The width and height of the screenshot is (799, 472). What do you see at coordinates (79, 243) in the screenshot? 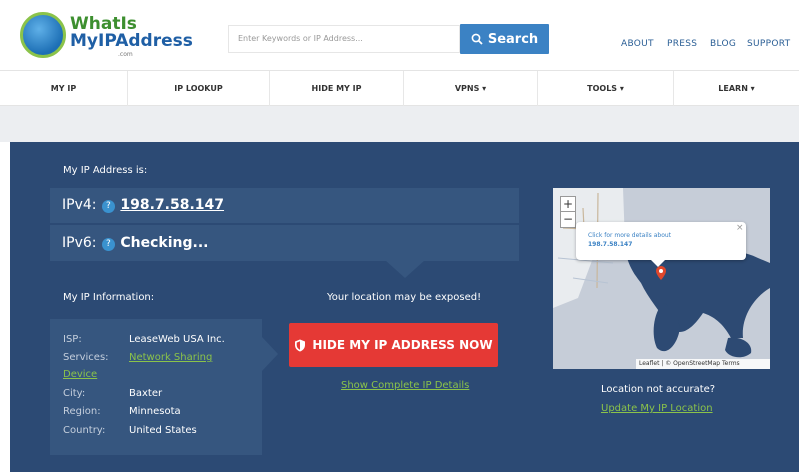
I see `ipv6-label: IPv6:` at bounding box center [79, 243].